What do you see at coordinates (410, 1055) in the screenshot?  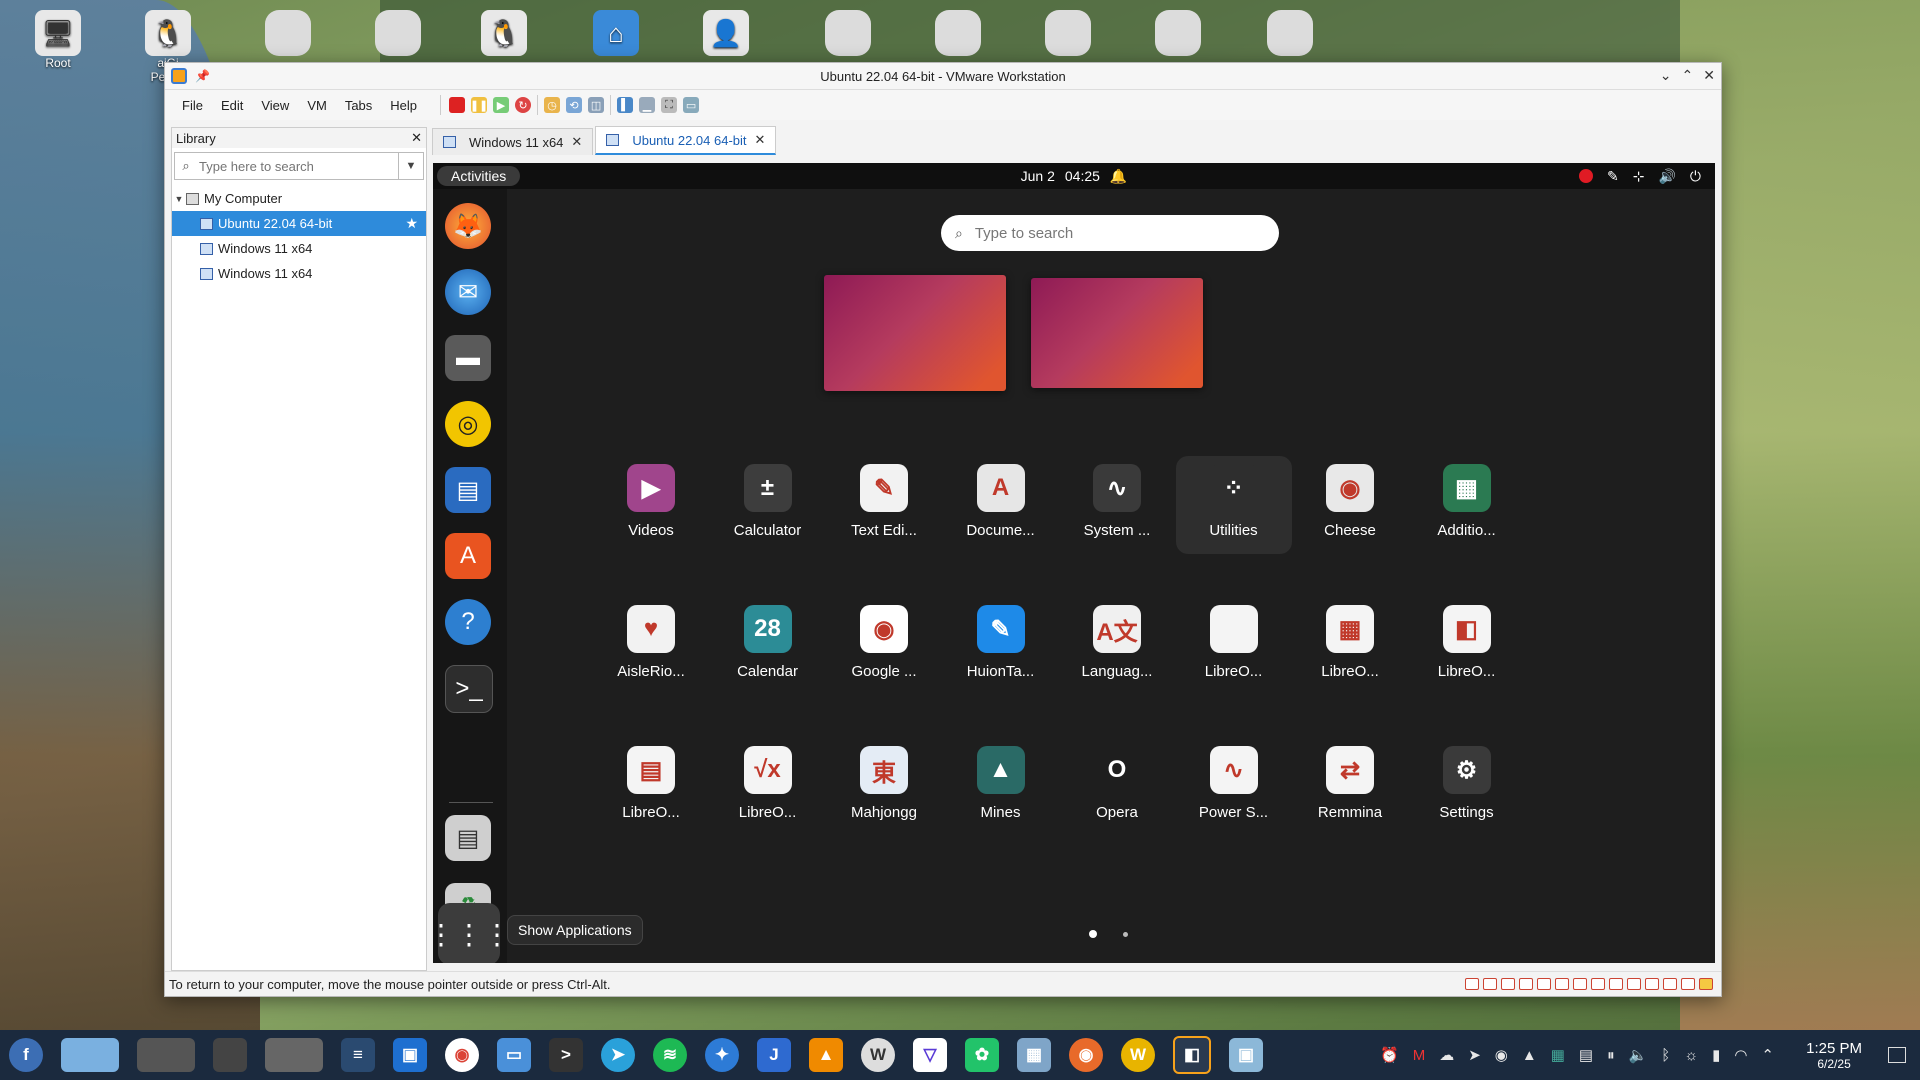 I see `store-icon: ▣` at bounding box center [410, 1055].